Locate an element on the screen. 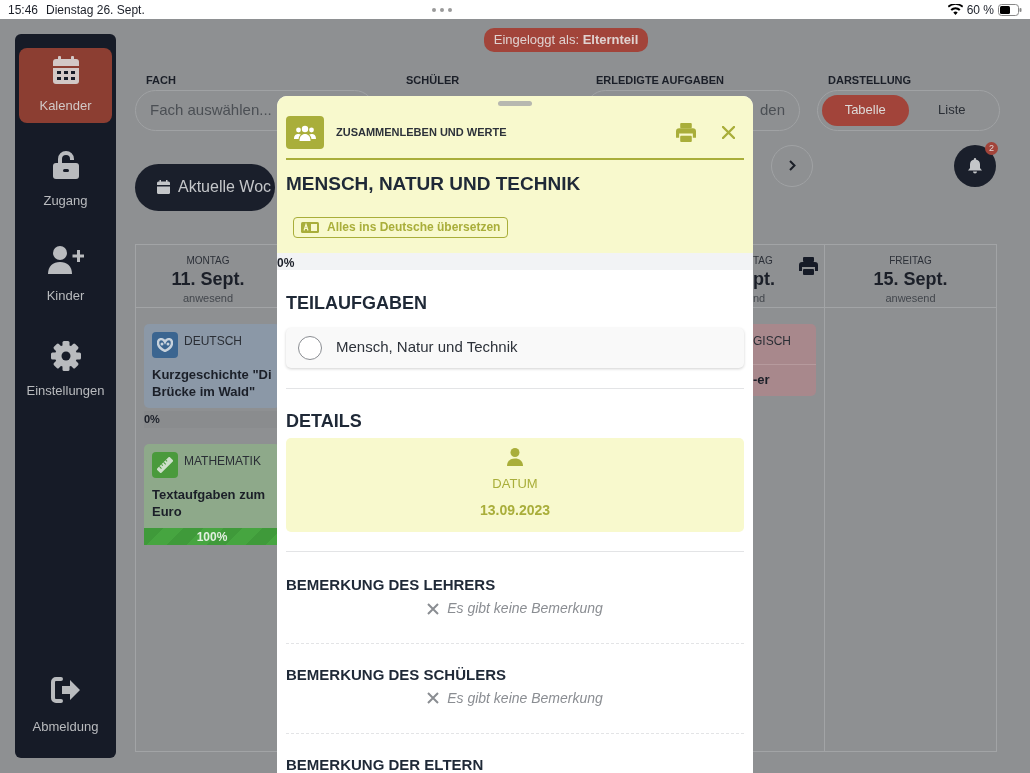 This screenshot has height=773, width=1030. close-icon is located at coordinates (728, 132).